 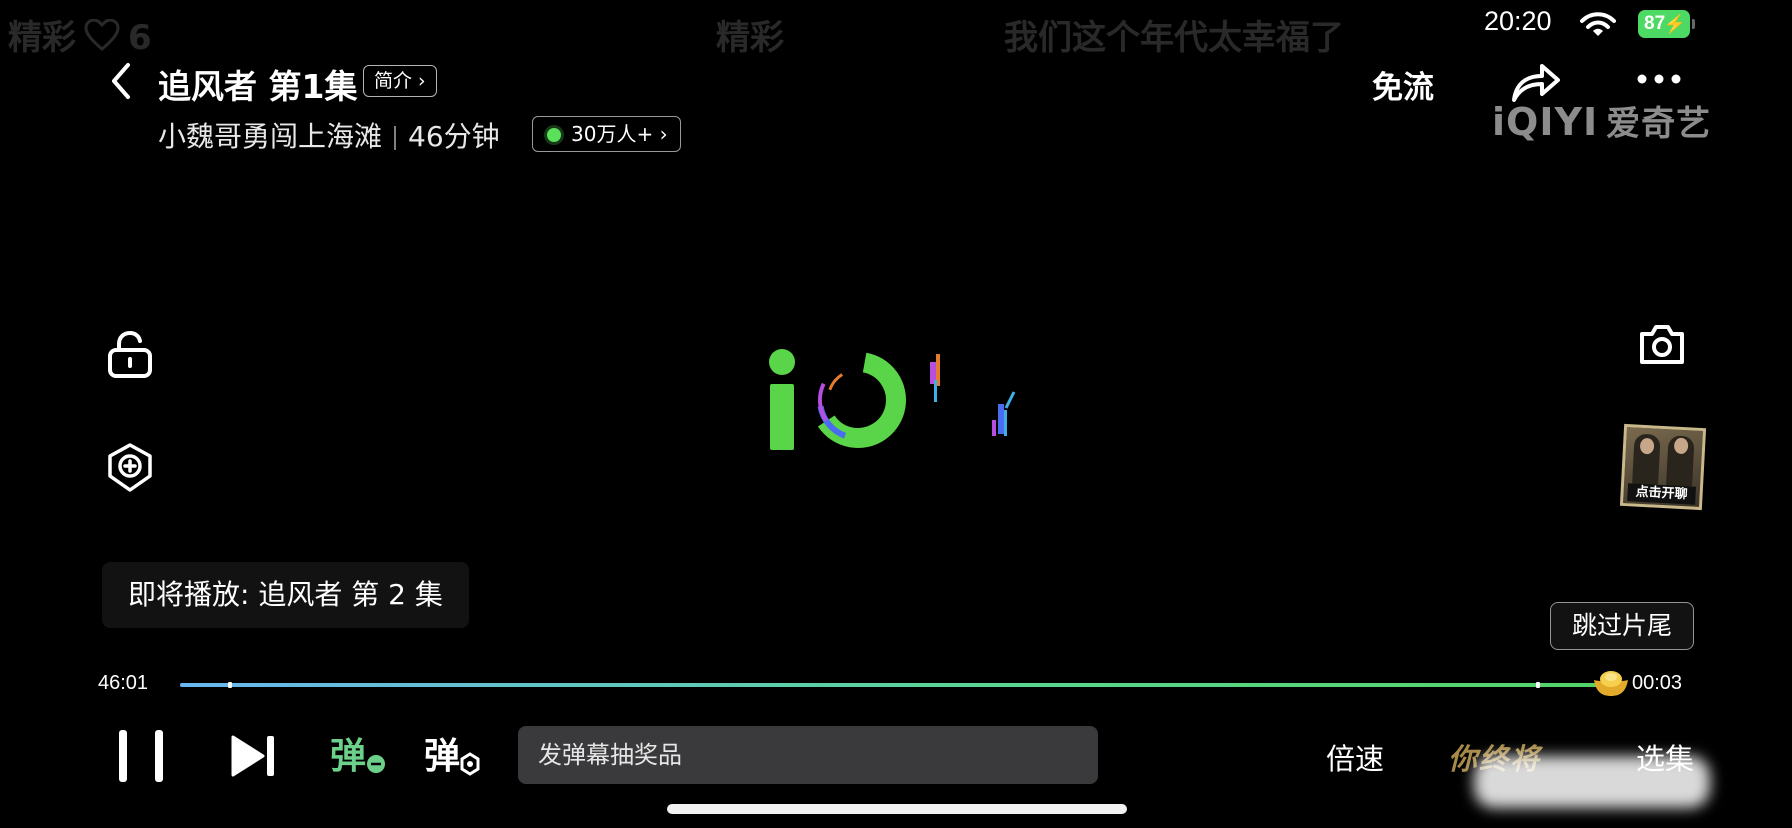 What do you see at coordinates (554, 135) in the screenshot?
I see `live-dot-icon` at bounding box center [554, 135].